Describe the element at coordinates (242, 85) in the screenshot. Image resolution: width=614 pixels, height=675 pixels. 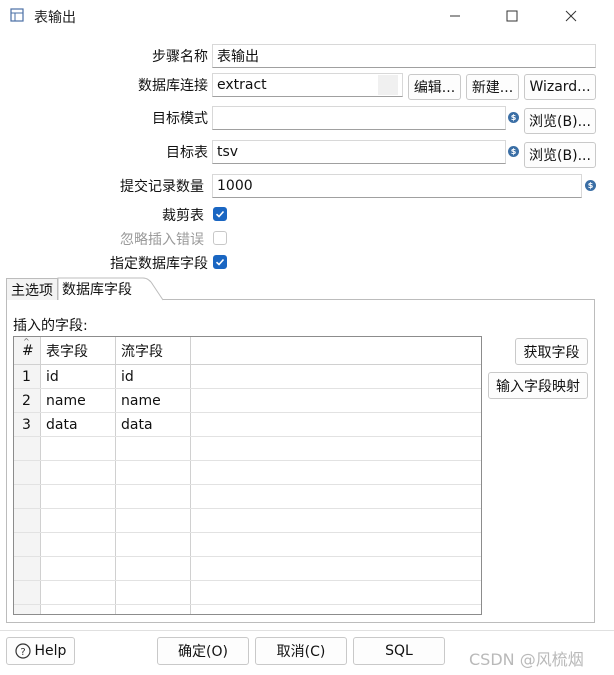
I see `db-connection-value: extract` at that location.